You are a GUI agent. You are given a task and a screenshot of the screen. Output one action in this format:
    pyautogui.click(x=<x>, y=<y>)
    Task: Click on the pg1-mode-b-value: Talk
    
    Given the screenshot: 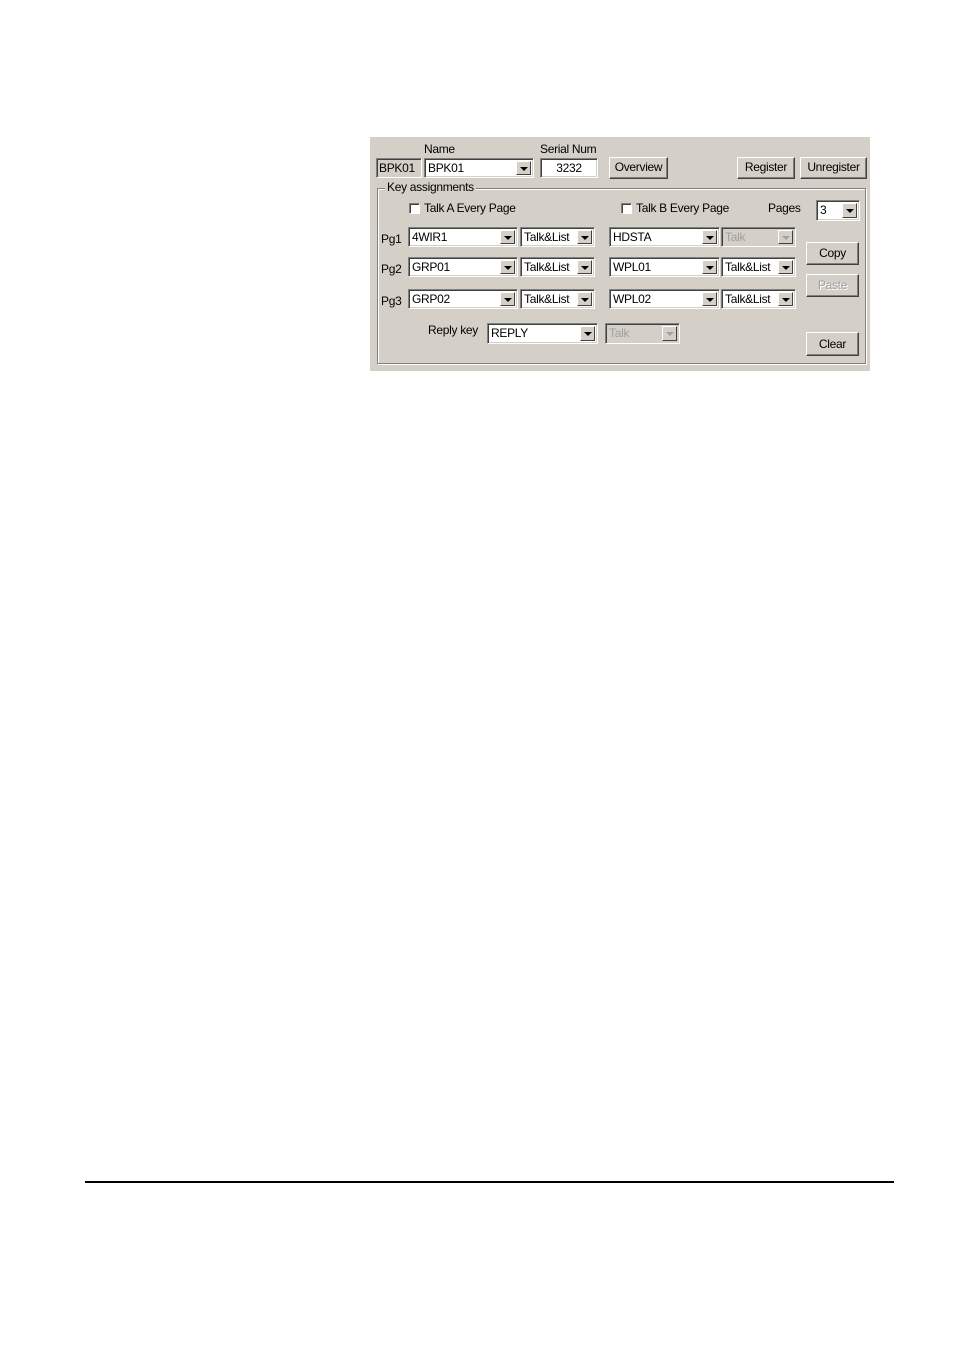 What is the action you would take?
    pyautogui.click(x=735, y=237)
    